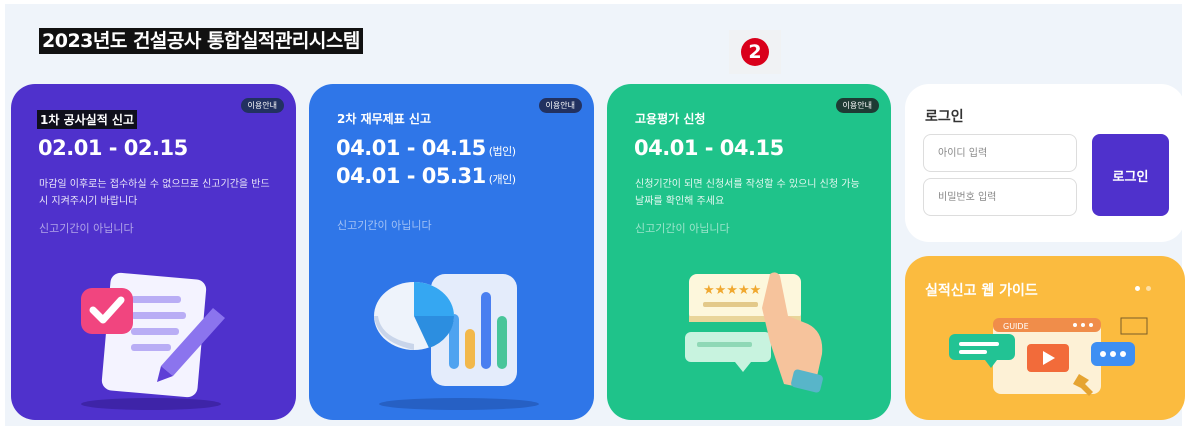 This screenshot has height=430, width=1188. Describe the element at coordinates (1000, 197) in the screenshot. I see `password-input` at that location.